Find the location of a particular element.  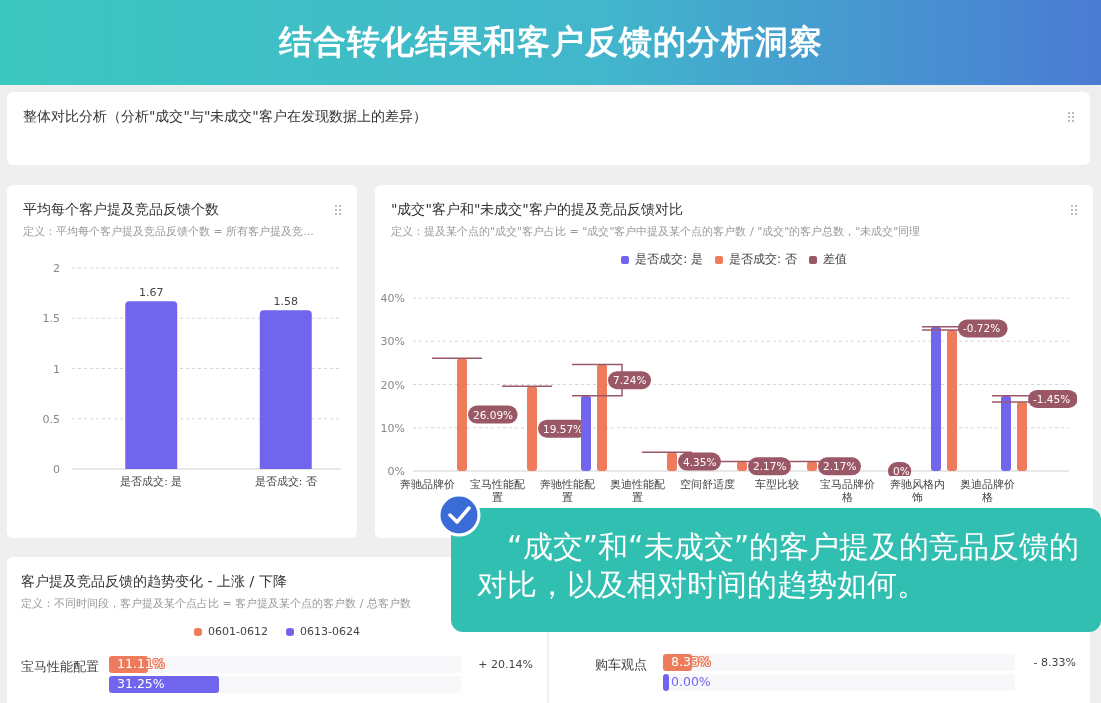

x-axis-label: 奥迪性能配置 is located at coordinates (637, 491).